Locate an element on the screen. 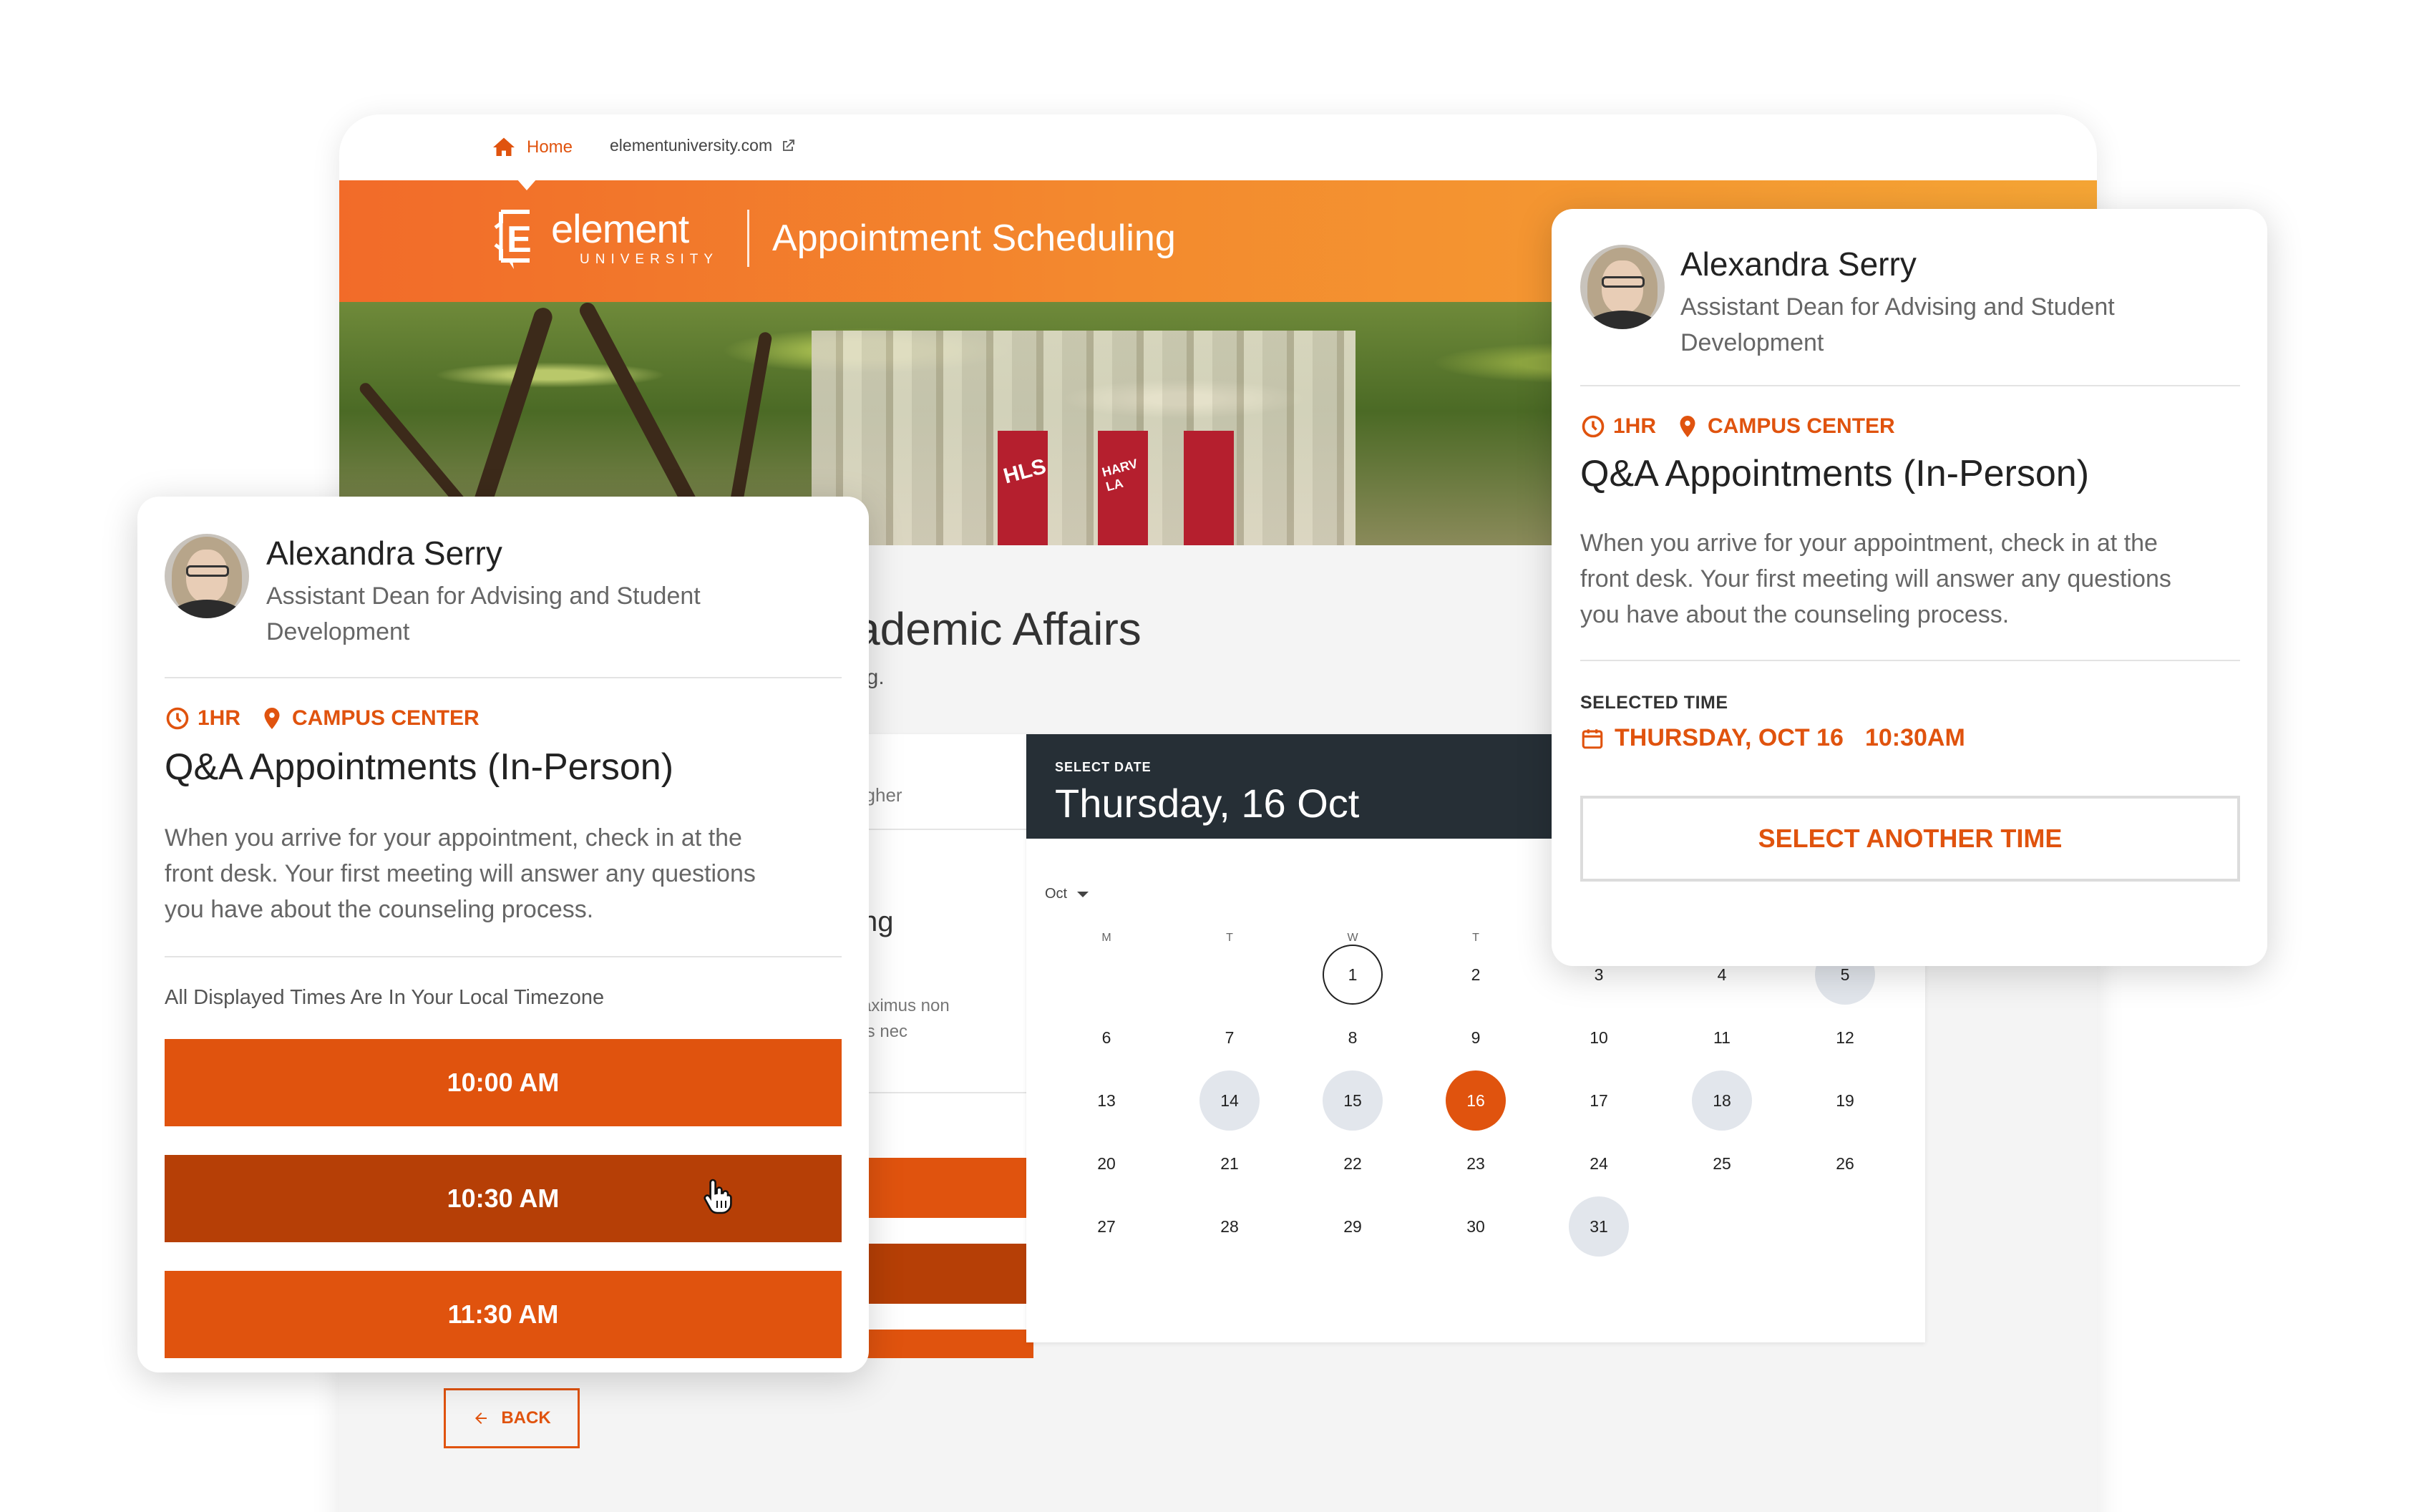 The height and width of the screenshot is (1512, 2419). nav-active-caret is located at coordinates (527, 184).